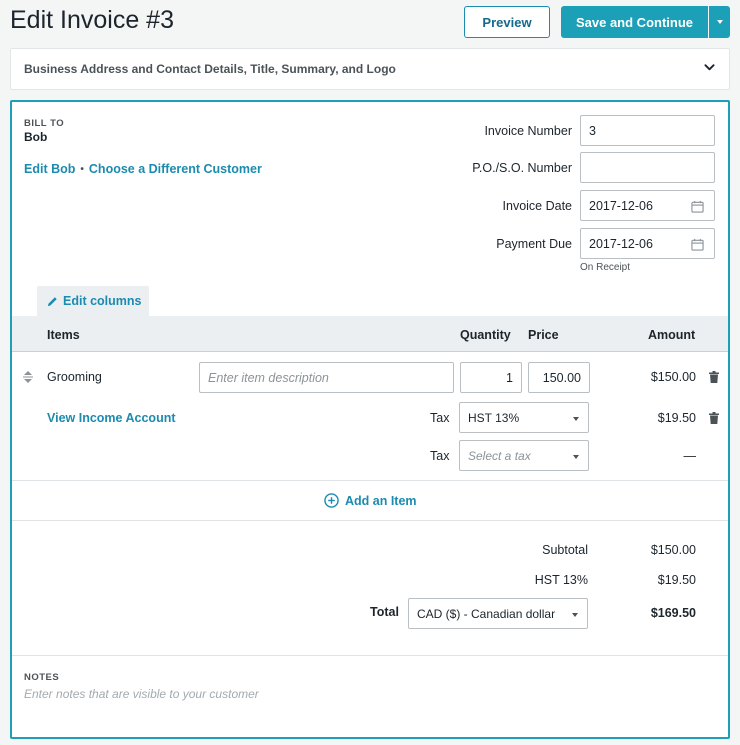  What do you see at coordinates (709, 67) in the screenshot?
I see `chevron-down-icon` at bounding box center [709, 67].